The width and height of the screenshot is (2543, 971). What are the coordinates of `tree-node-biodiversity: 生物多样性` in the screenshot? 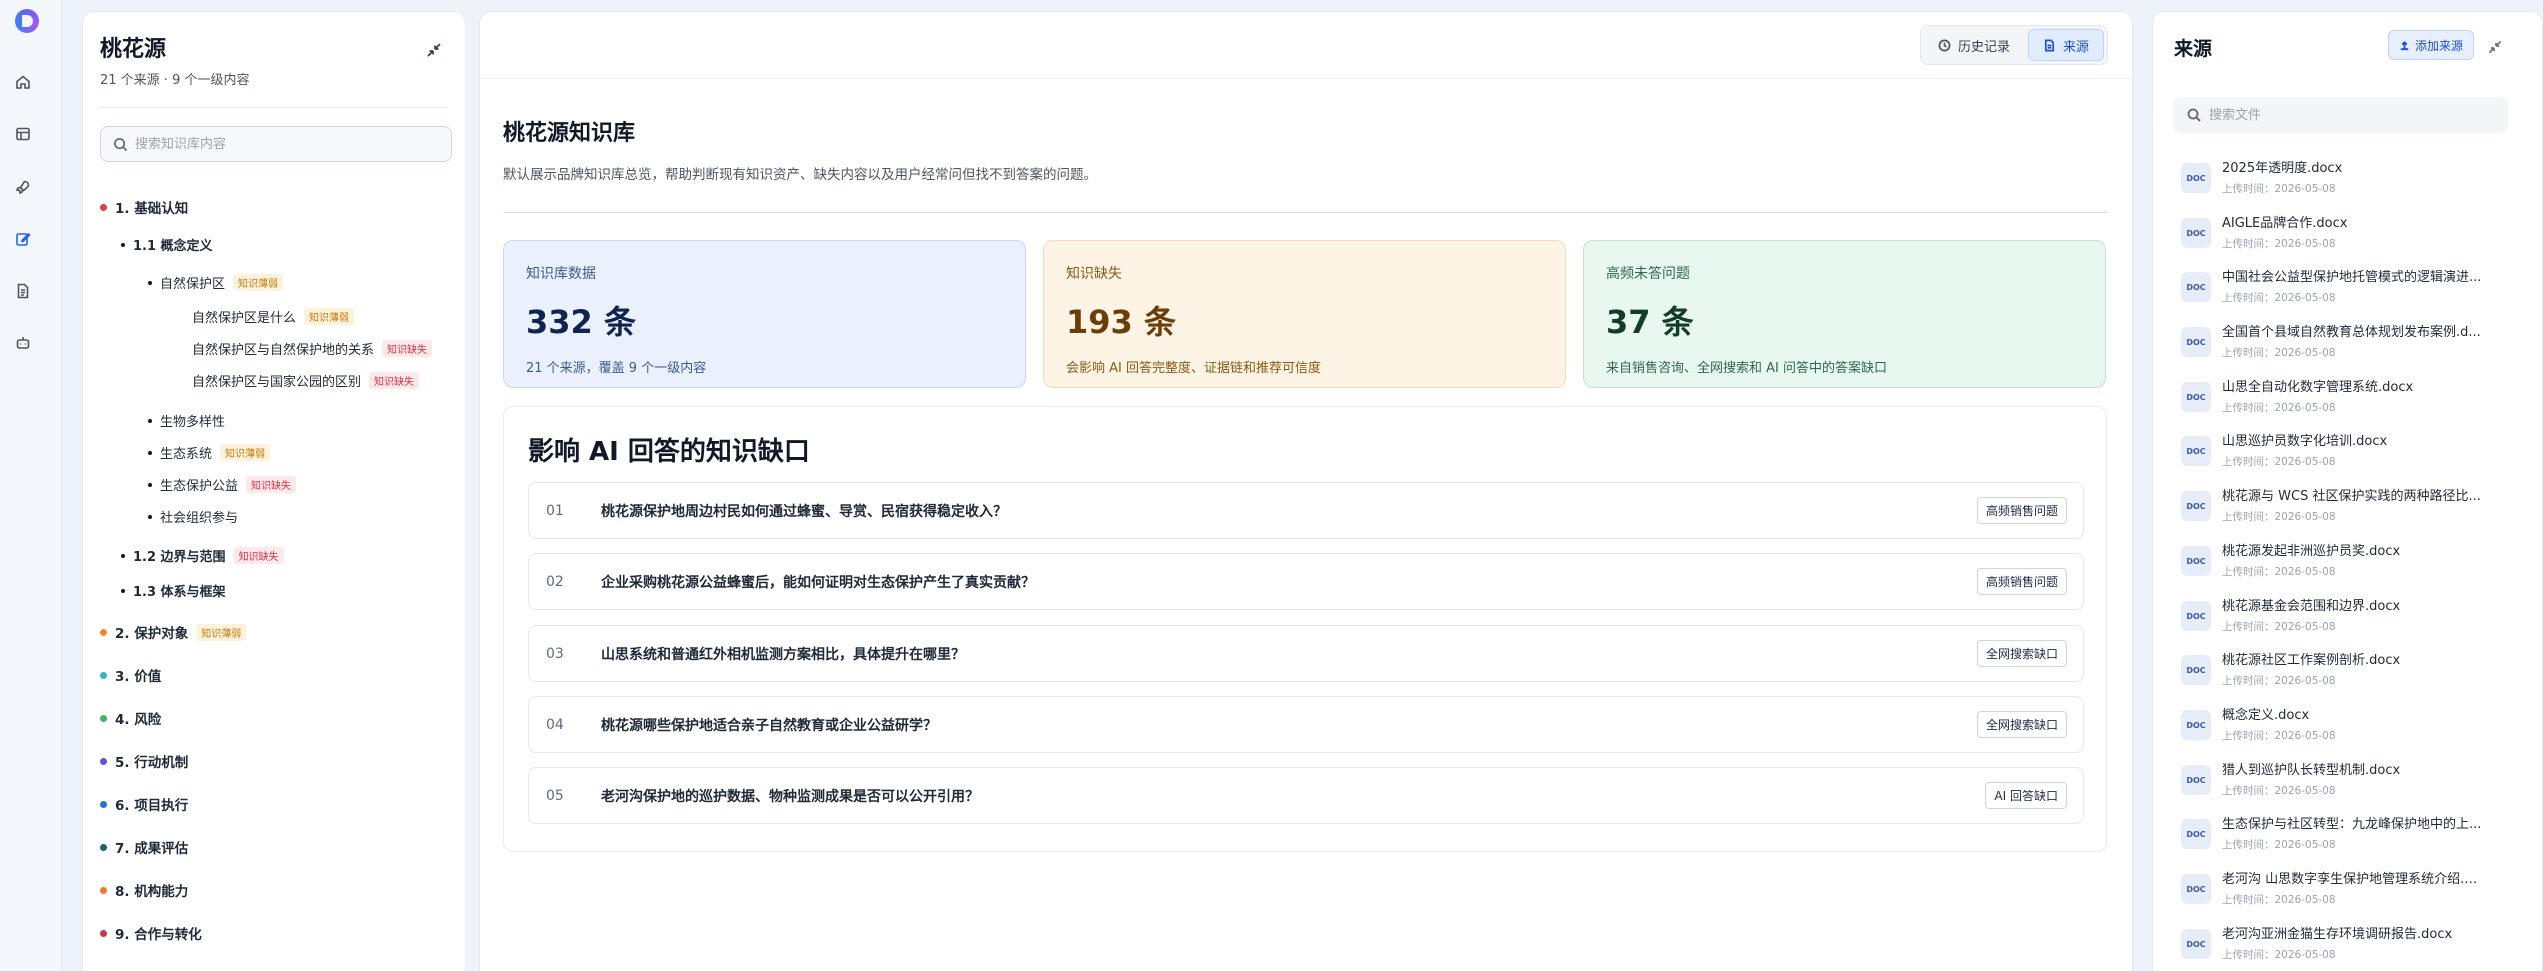 It's located at (186, 420).